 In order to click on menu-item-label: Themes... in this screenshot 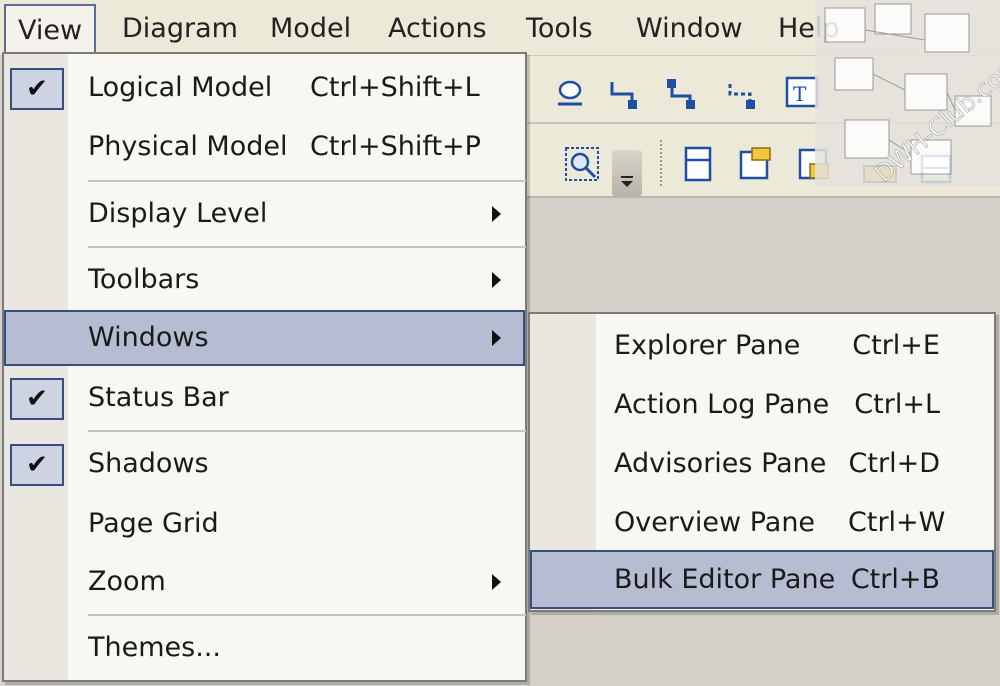, I will do `click(154, 647)`.